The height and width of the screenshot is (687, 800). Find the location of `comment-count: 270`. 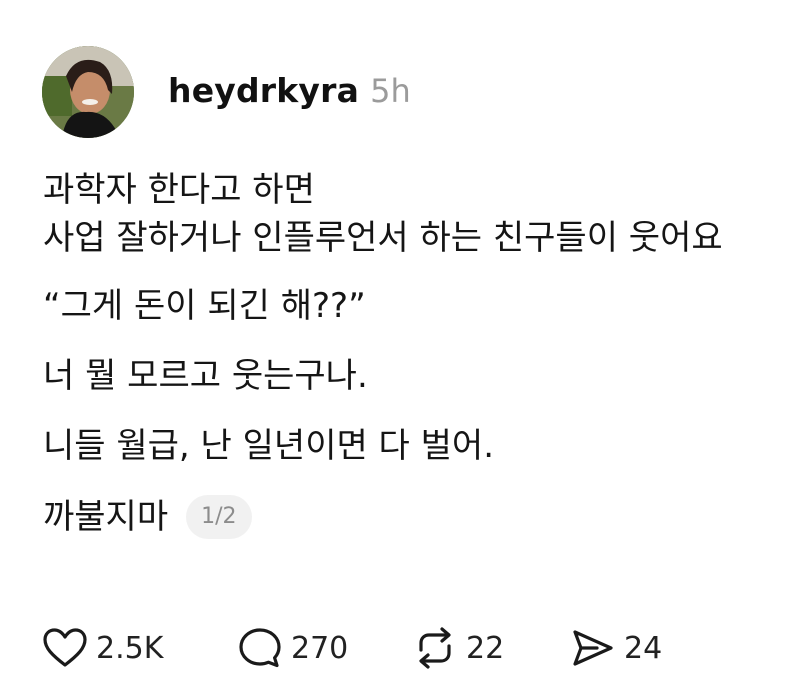

comment-count: 270 is located at coordinates (320, 648).